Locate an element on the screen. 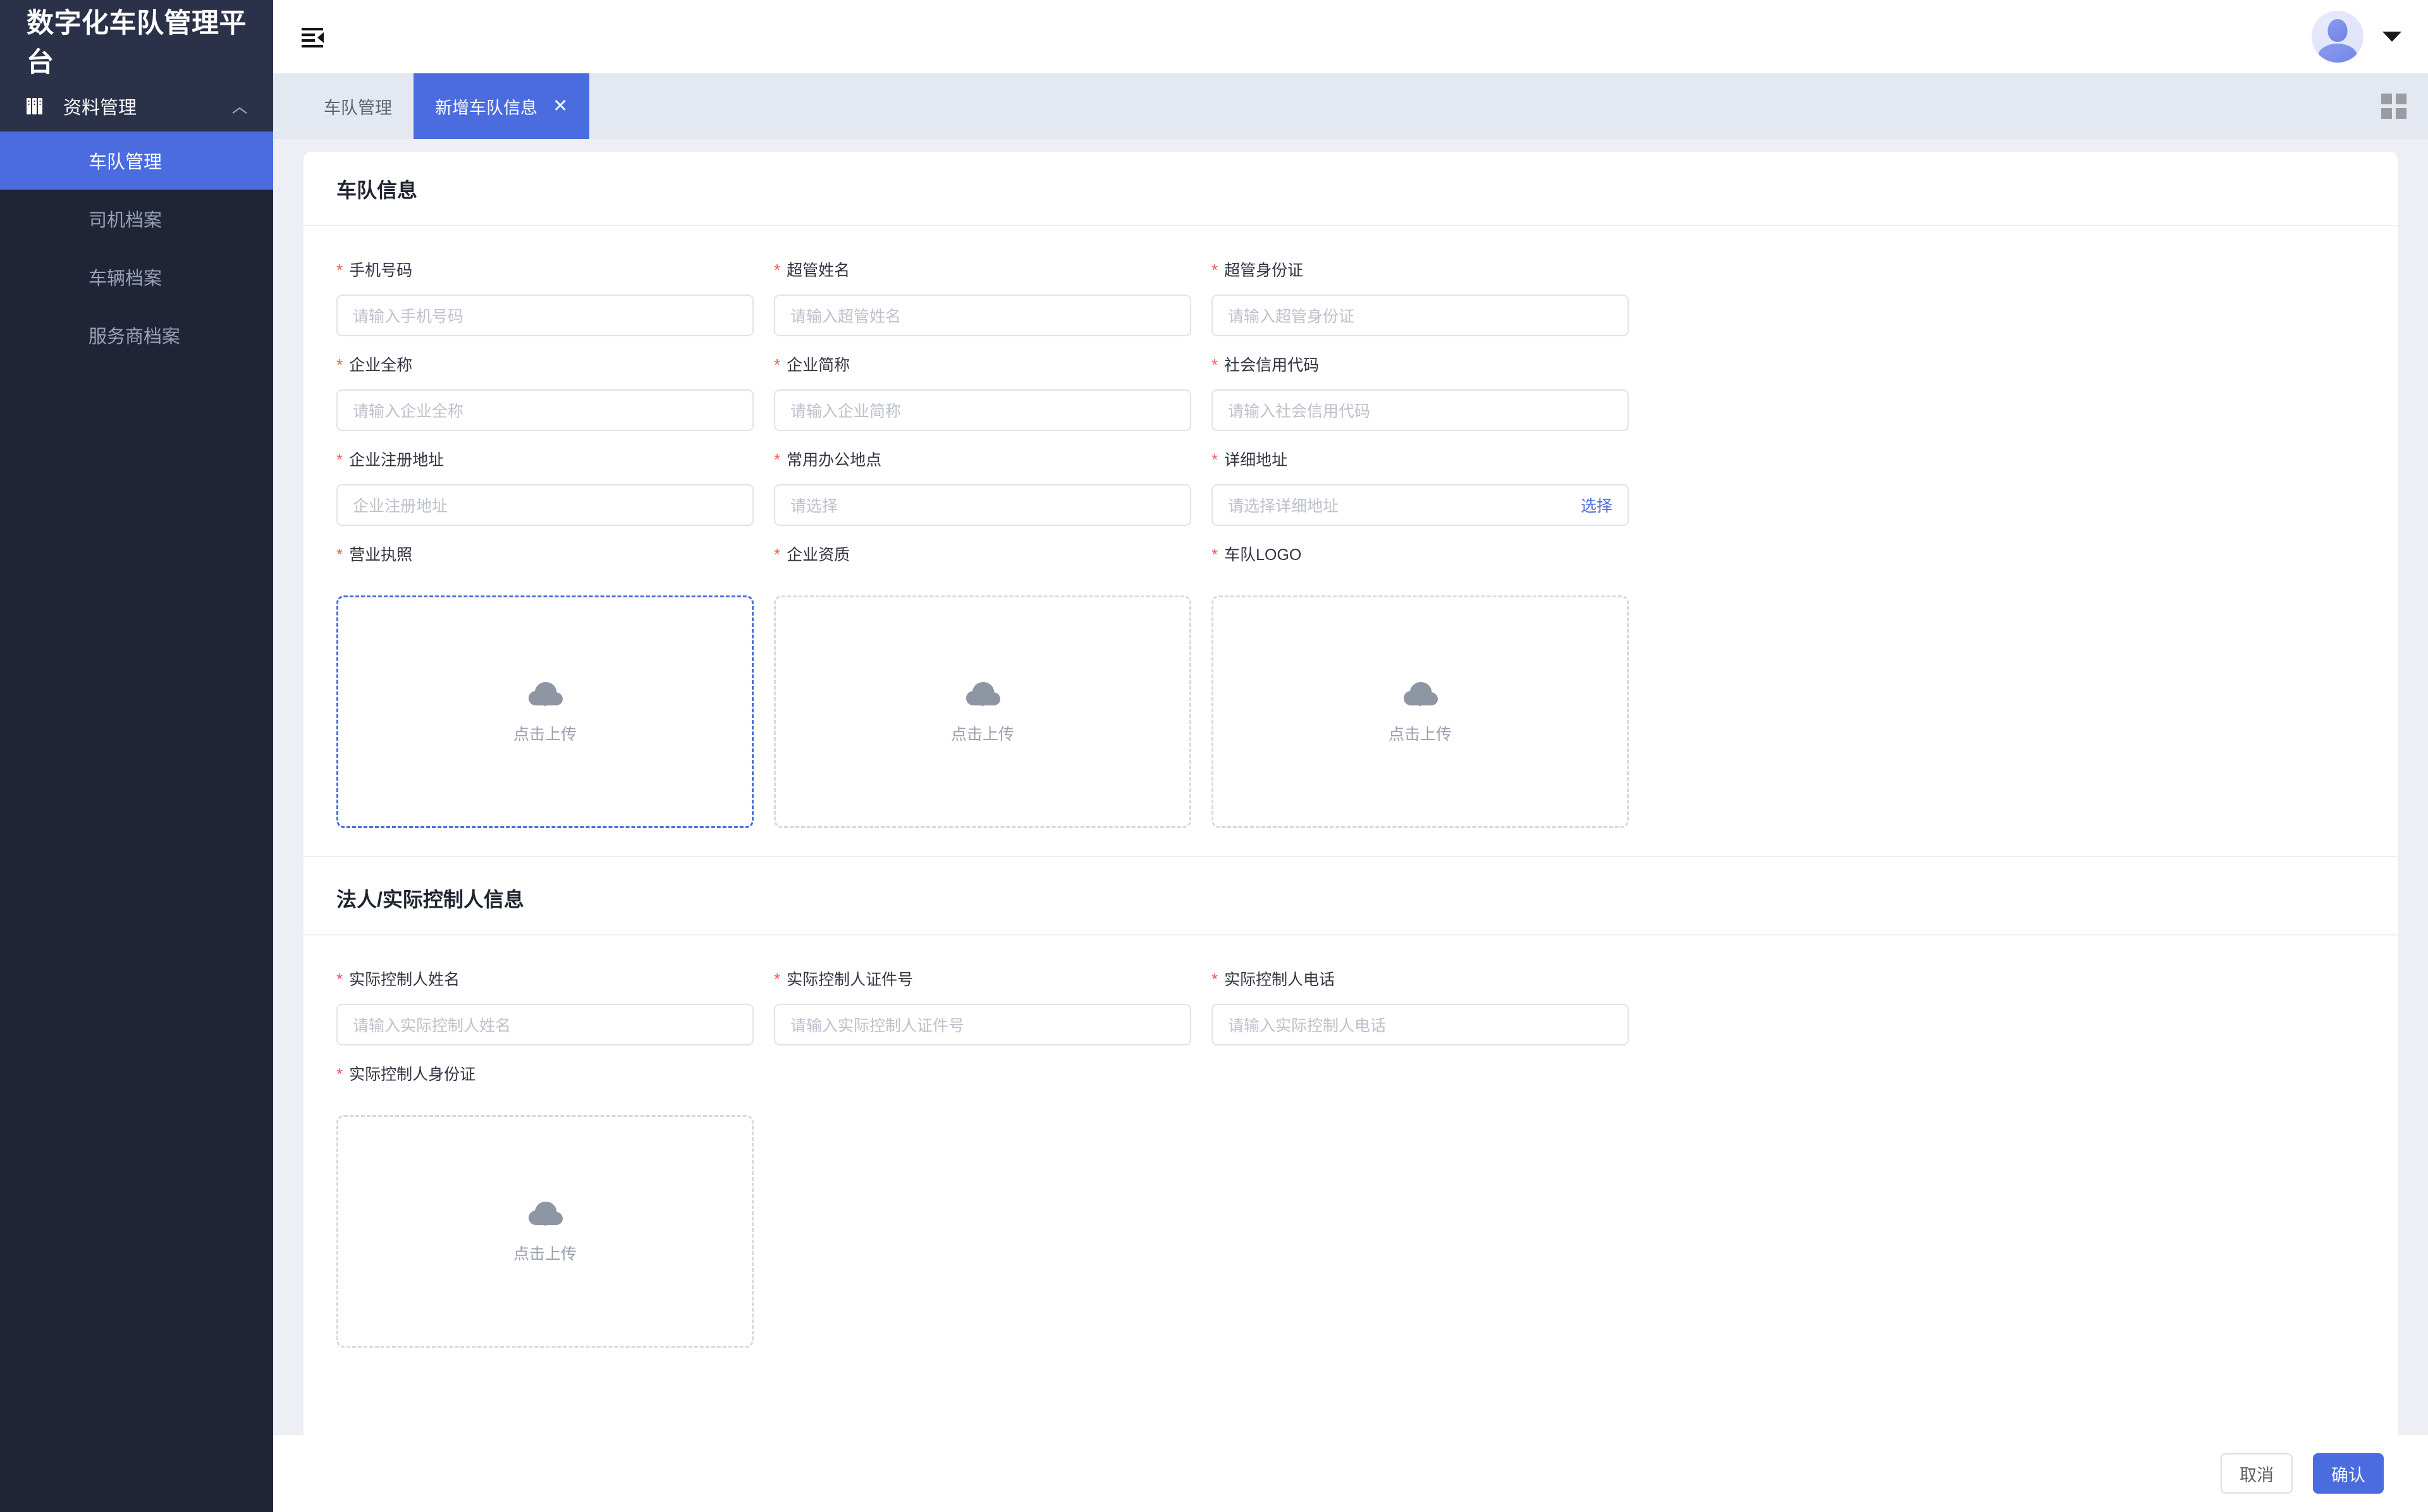 Image resolution: width=2428 pixels, height=1512 pixels. sidebar: 数字化车队管理平台 资料管理 车队管理 司机档案 车辆档案 服务商档案 is located at coordinates (136, 756).